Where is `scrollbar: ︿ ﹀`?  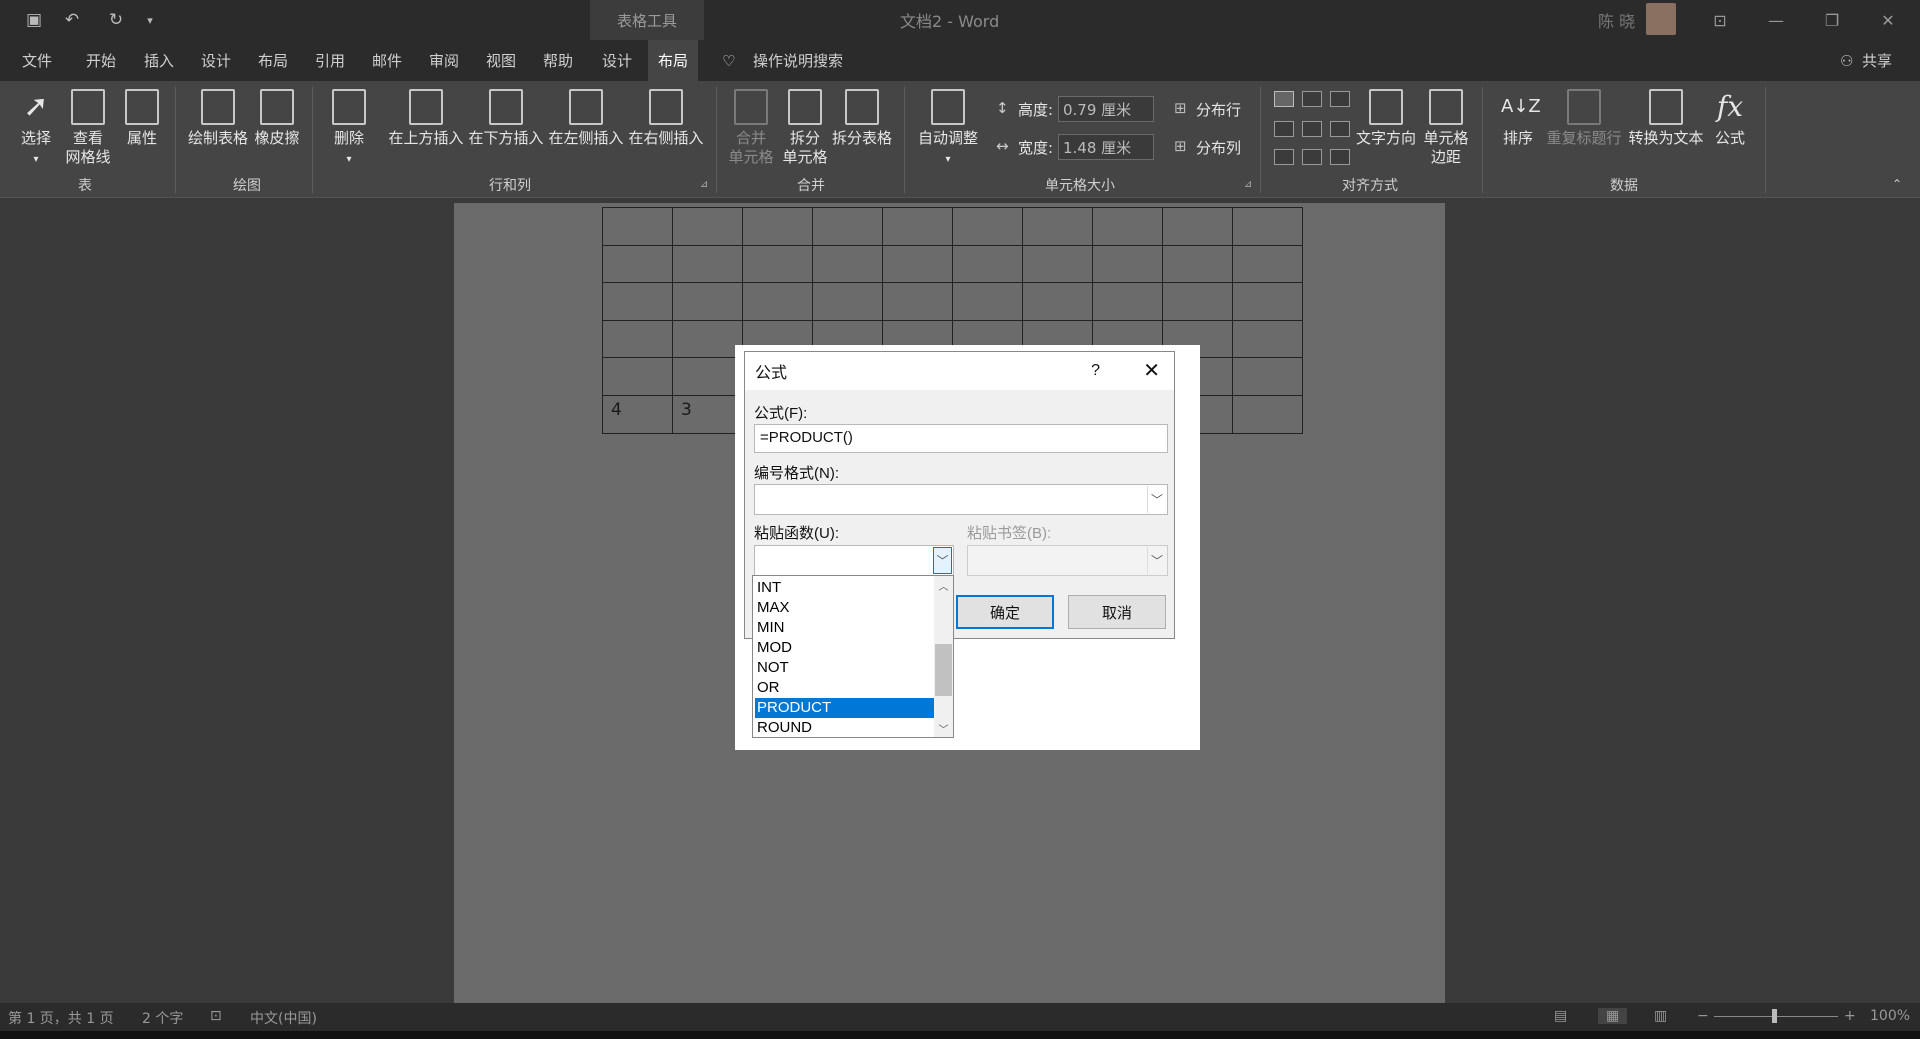 scrollbar: ︿ ﹀ is located at coordinates (943, 656).